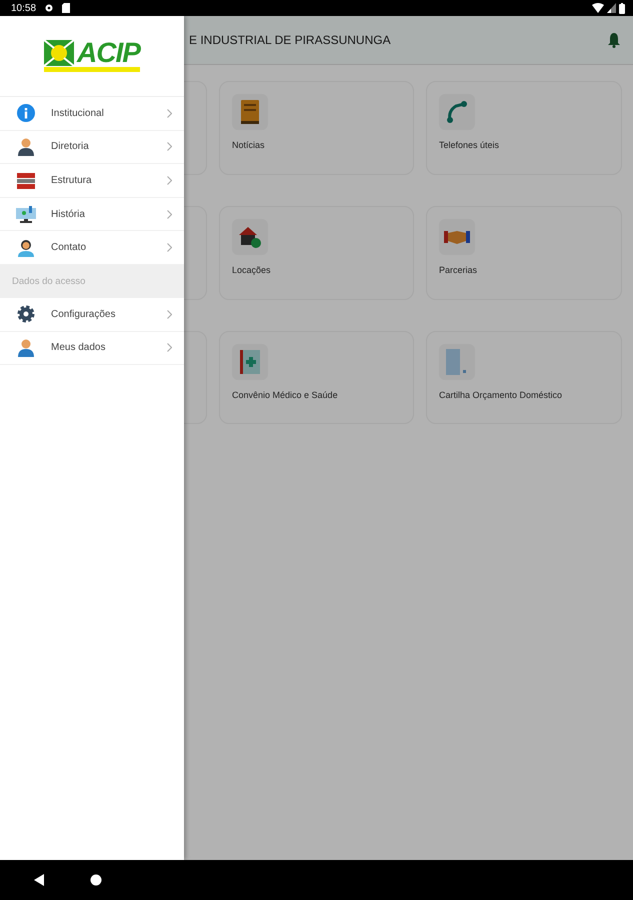 The image size is (633, 900). Describe the element at coordinates (96, 880) in the screenshot. I see `home-icon` at that location.